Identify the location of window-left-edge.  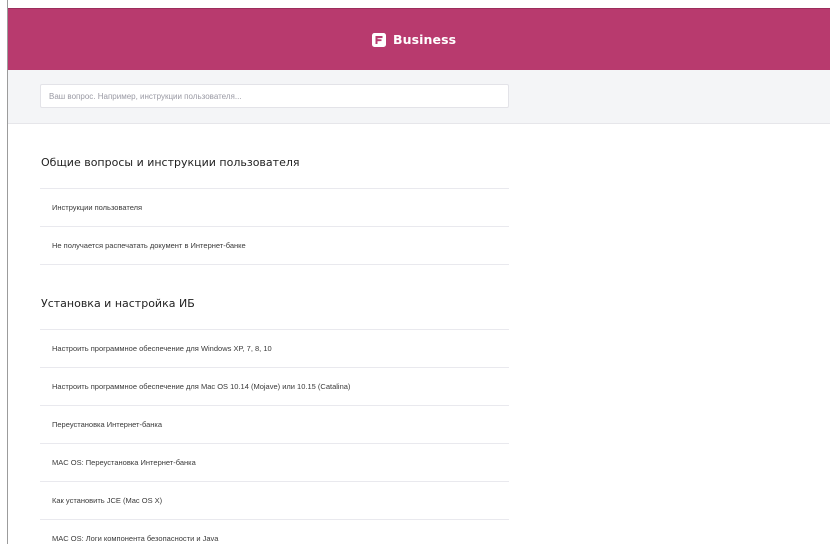
(4, 272).